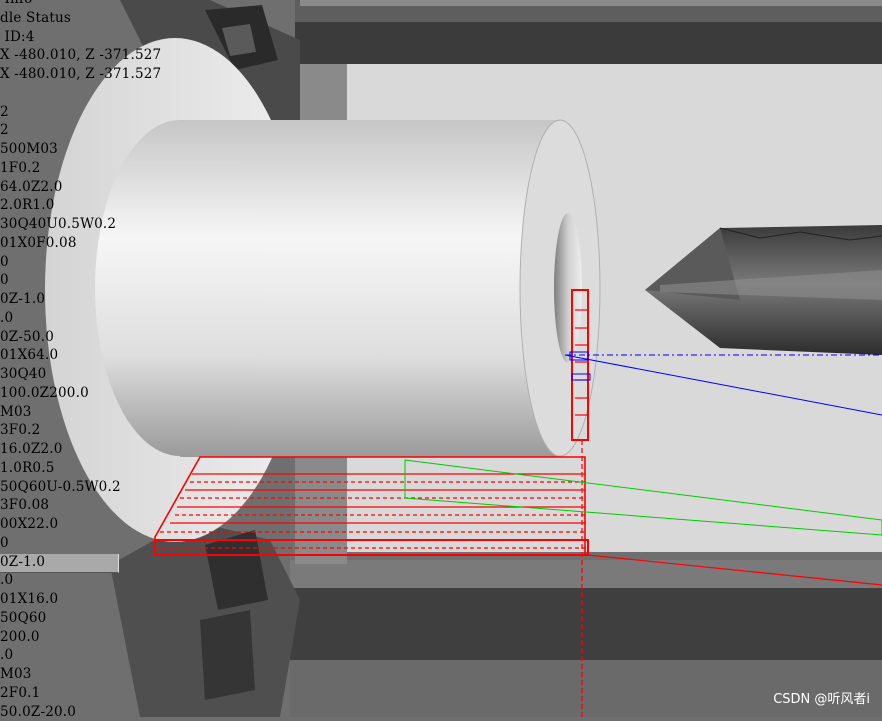  Describe the element at coordinates (60, 487) in the screenshot. I see `nc-code-line: 50Q60U-0.5W0.2` at that location.